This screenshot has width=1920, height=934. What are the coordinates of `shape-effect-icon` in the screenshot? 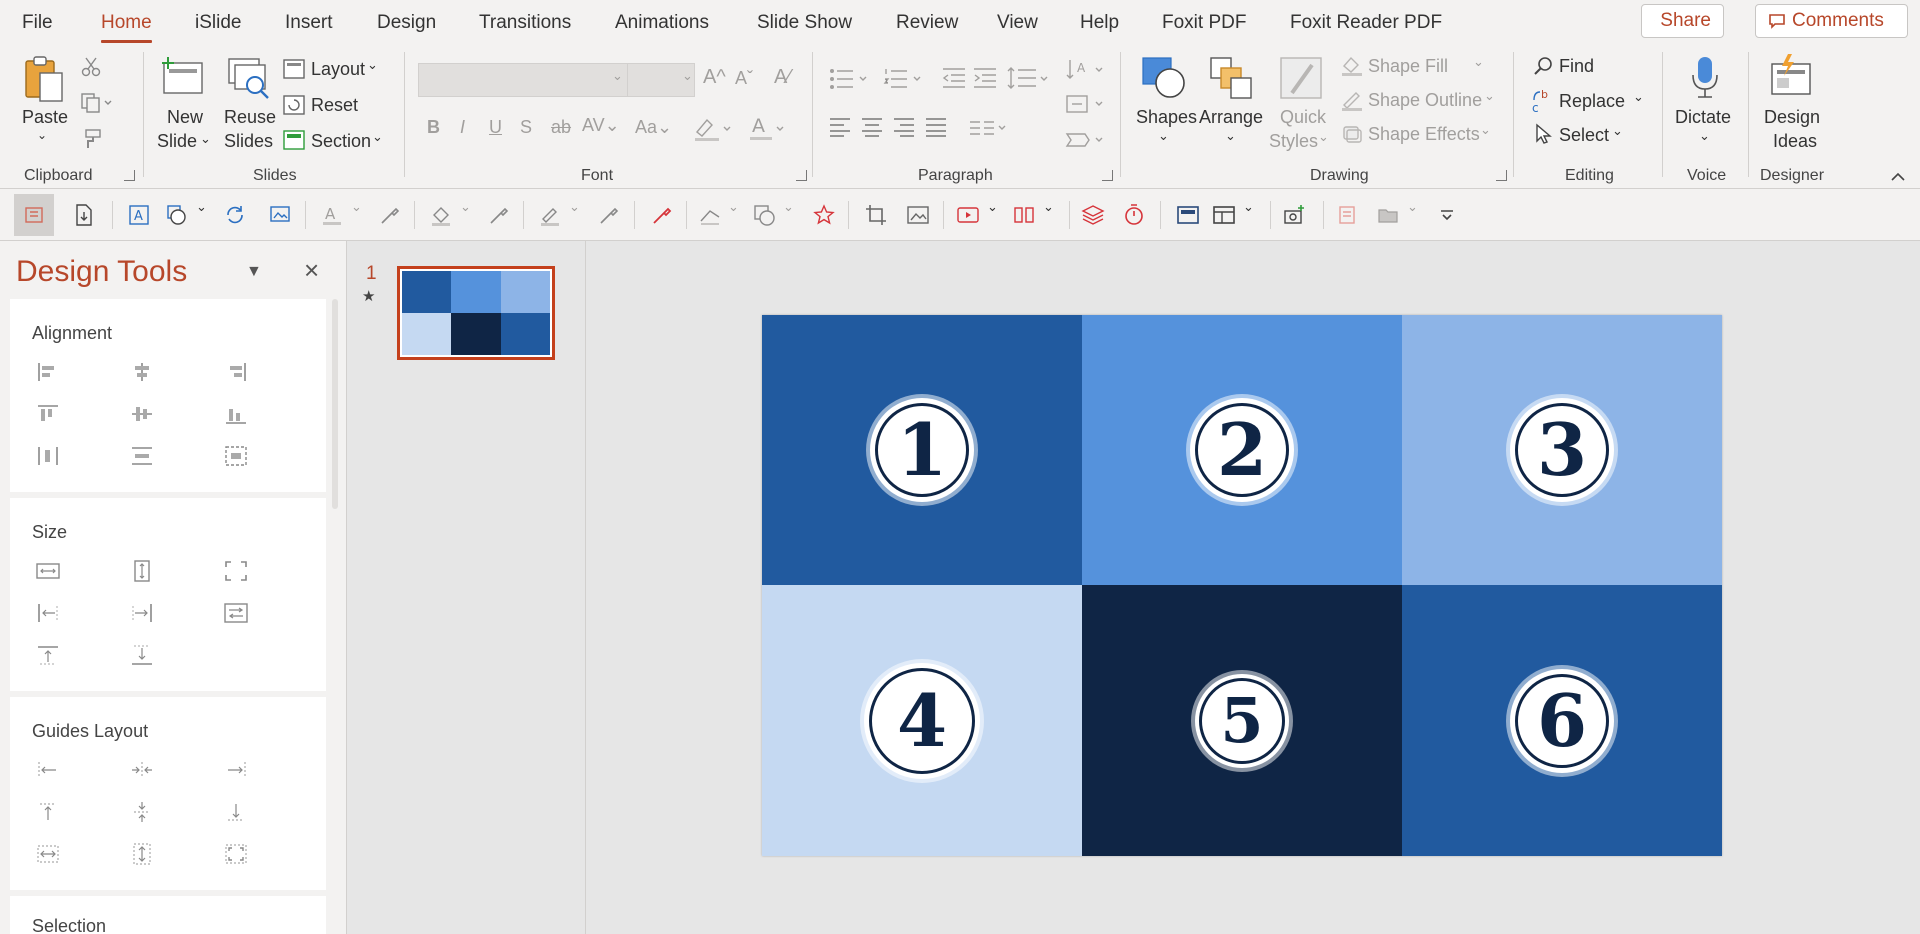 It's located at (764, 215).